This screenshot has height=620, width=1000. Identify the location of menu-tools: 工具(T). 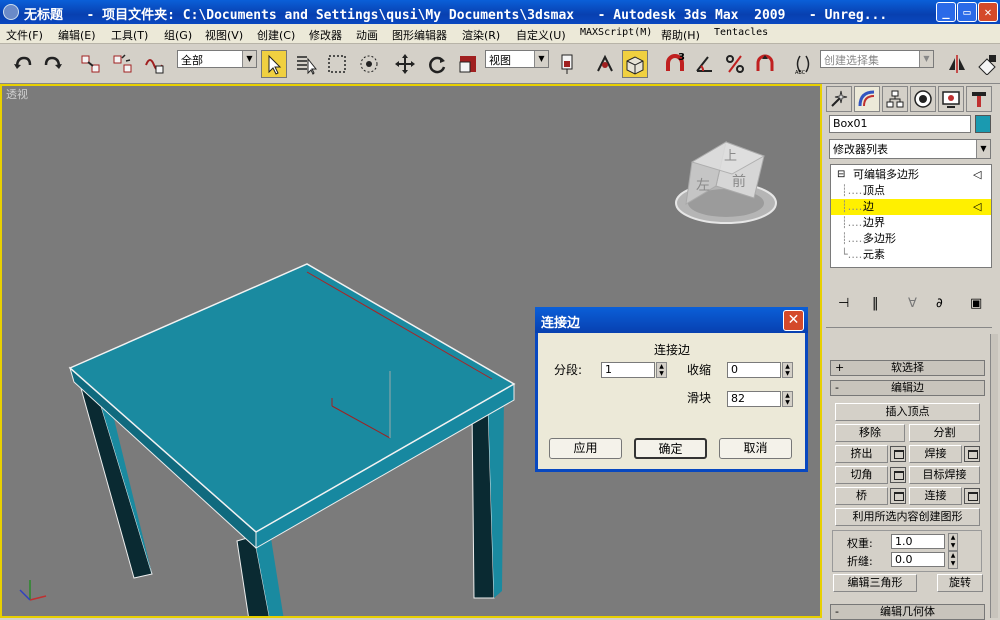
(129, 35).